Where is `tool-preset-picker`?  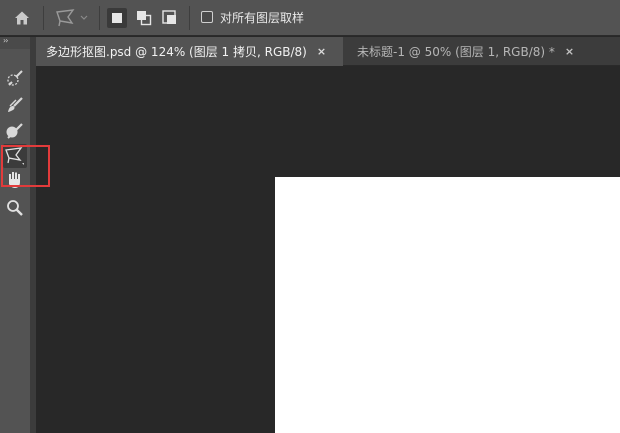 tool-preset-picker is located at coordinates (71, 18).